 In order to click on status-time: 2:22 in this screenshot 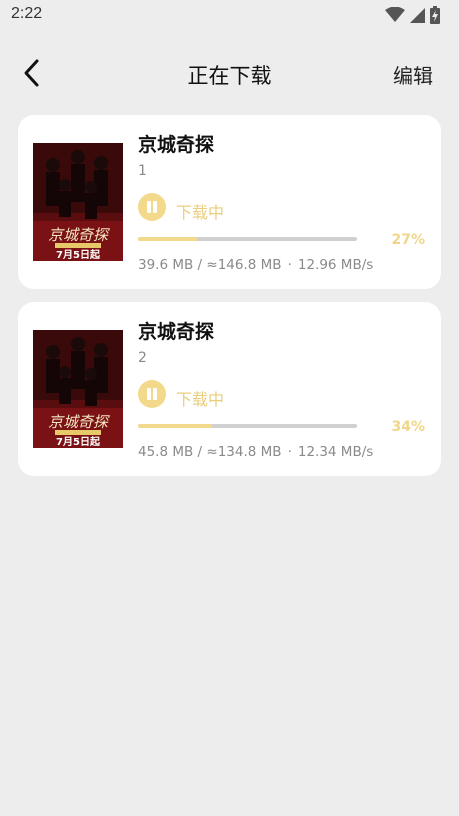, I will do `click(27, 13)`.